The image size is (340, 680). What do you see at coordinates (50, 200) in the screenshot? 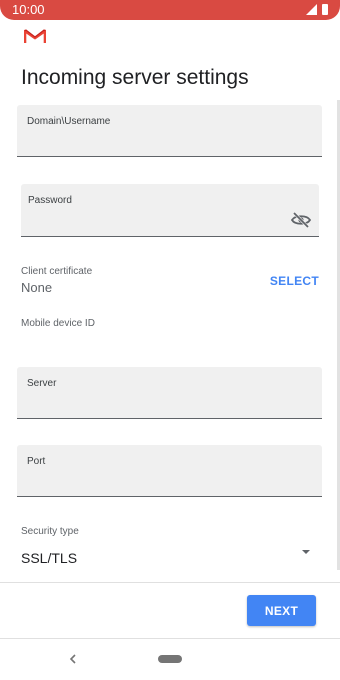
I see `password-label: Password` at bounding box center [50, 200].